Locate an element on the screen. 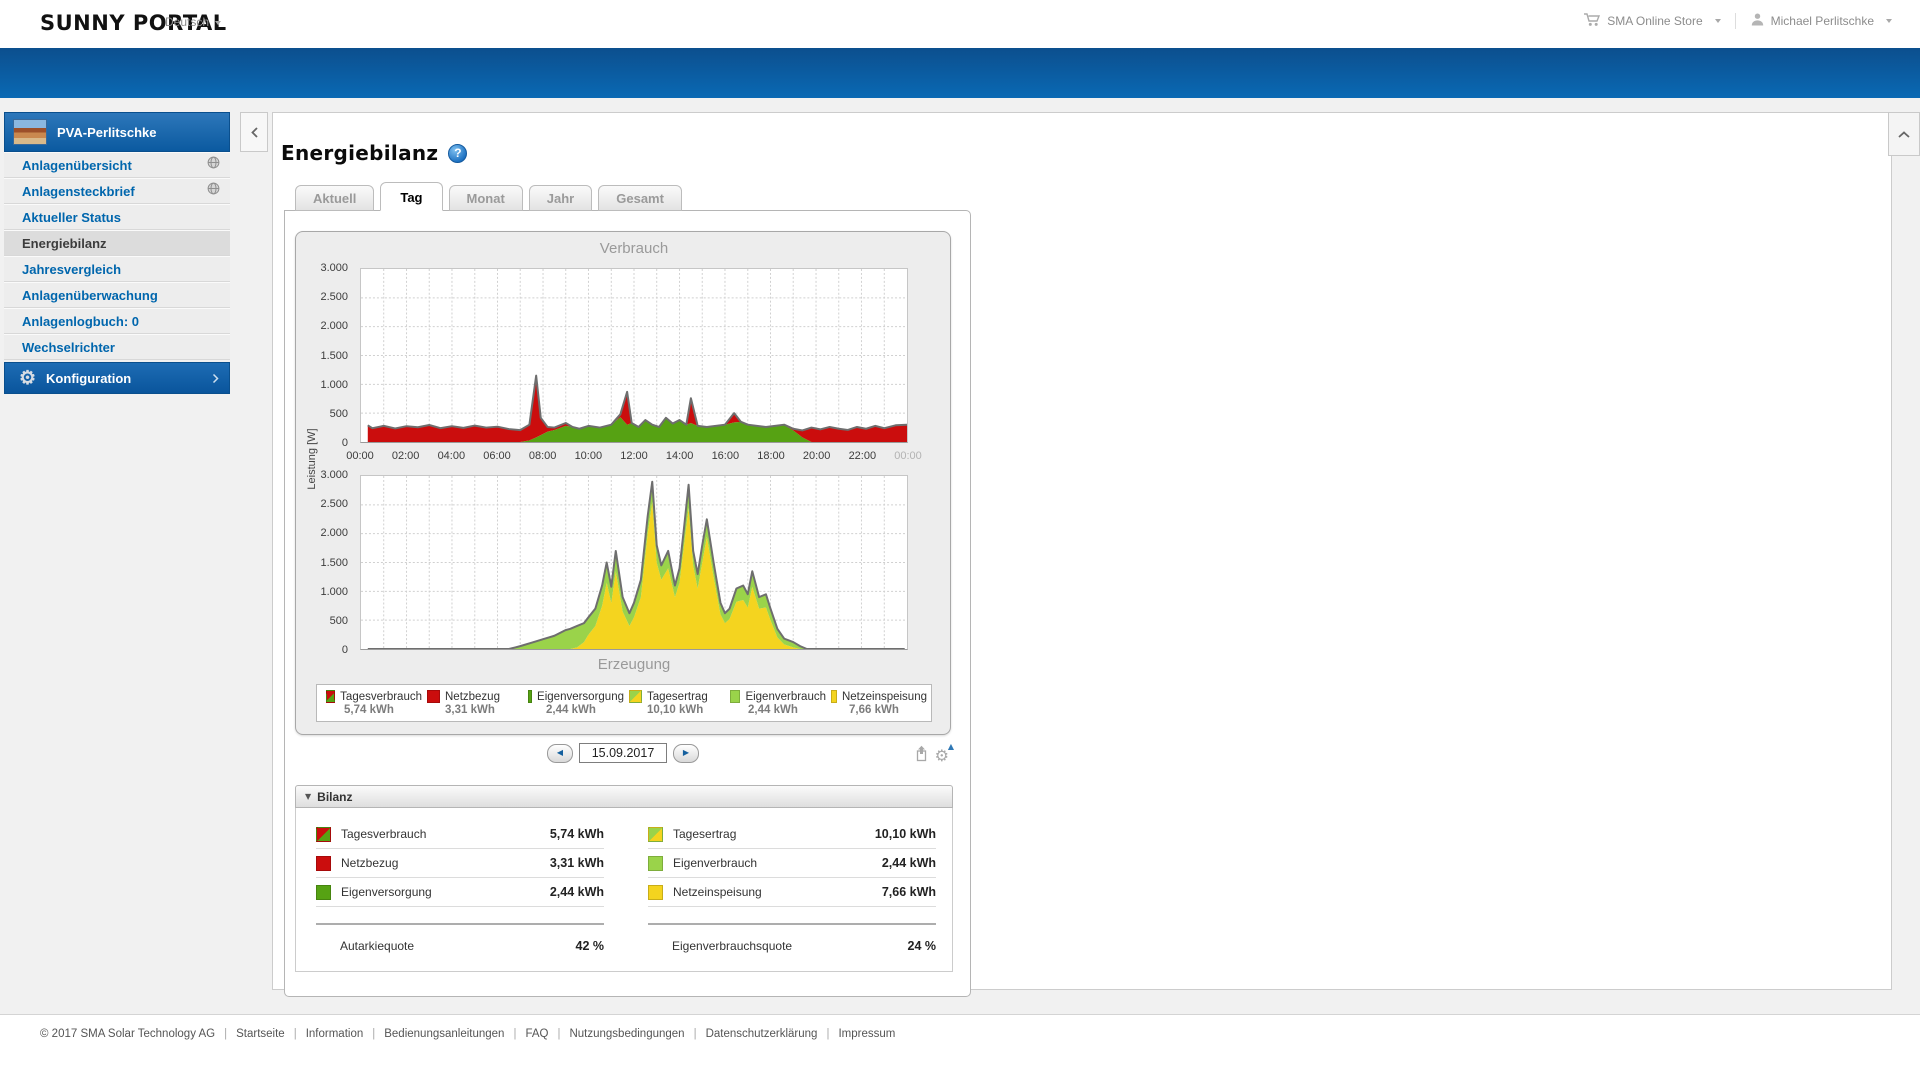 This screenshot has height=1080, width=1920. tab: Jahr is located at coordinates (560, 198).